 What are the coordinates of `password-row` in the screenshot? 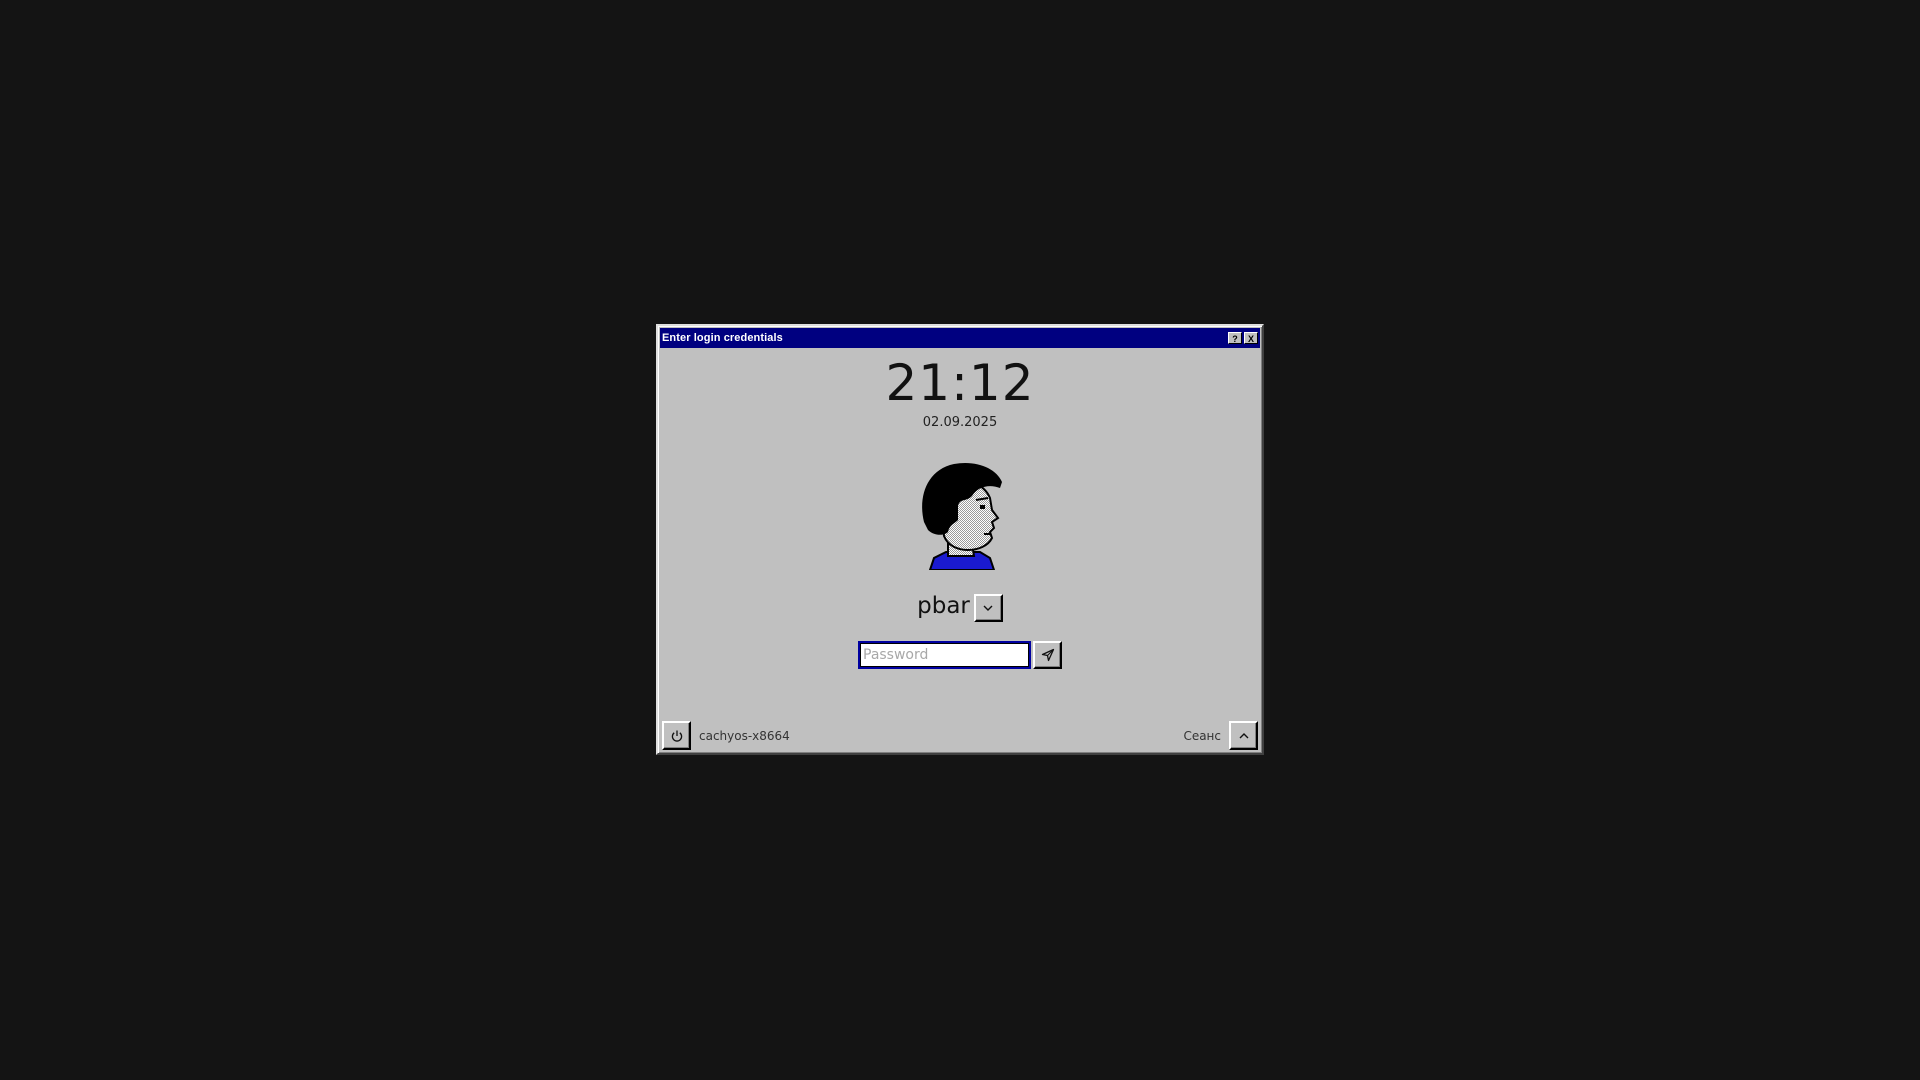 It's located at (960, 655).